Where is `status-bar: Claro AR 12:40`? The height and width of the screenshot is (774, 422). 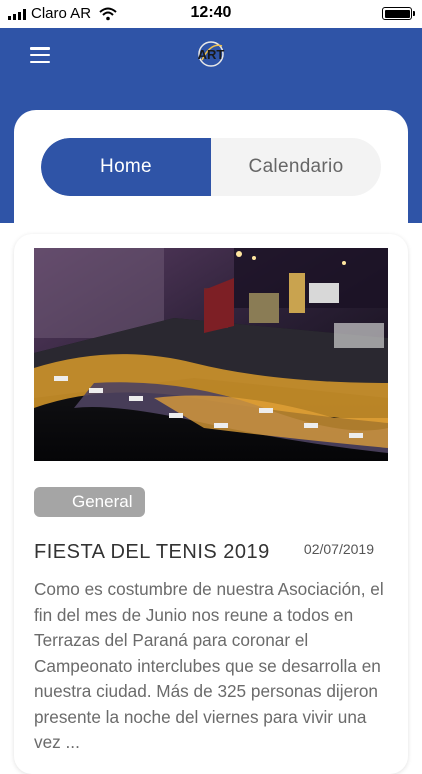 status-bar: Claro AR 12:40 is located at coordinates (211, 14).